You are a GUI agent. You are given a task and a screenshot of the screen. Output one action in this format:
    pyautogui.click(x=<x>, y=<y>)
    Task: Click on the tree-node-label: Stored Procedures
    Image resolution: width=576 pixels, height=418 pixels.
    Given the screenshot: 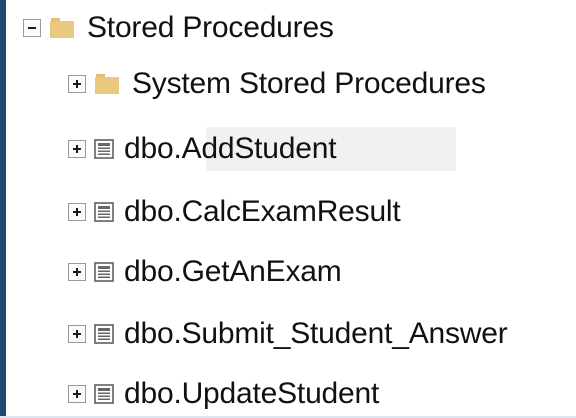 What is the action you would take?
    pyautogui.click(x=210, y=27)
    